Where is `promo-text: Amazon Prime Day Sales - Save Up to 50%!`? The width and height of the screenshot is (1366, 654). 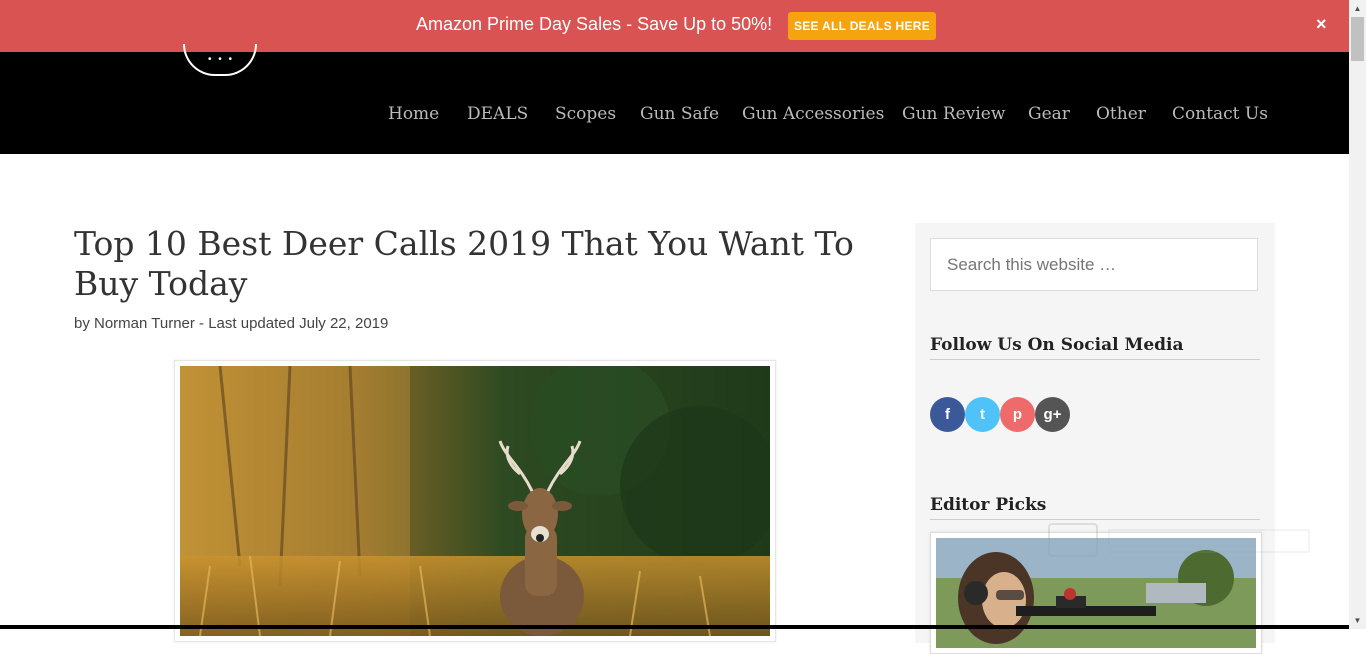 promo-text: Amazon Prime Day Sales - Save Up to 50%! is located at coordinates (594, 24).